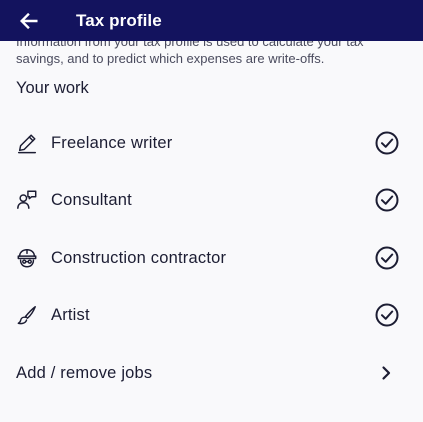 The width and height of the screenshot is (423, 422). What do you see at coordinates (386, 373) in the screenshot?
I see `chevron-right-icon` at bounding box center [386, 373].